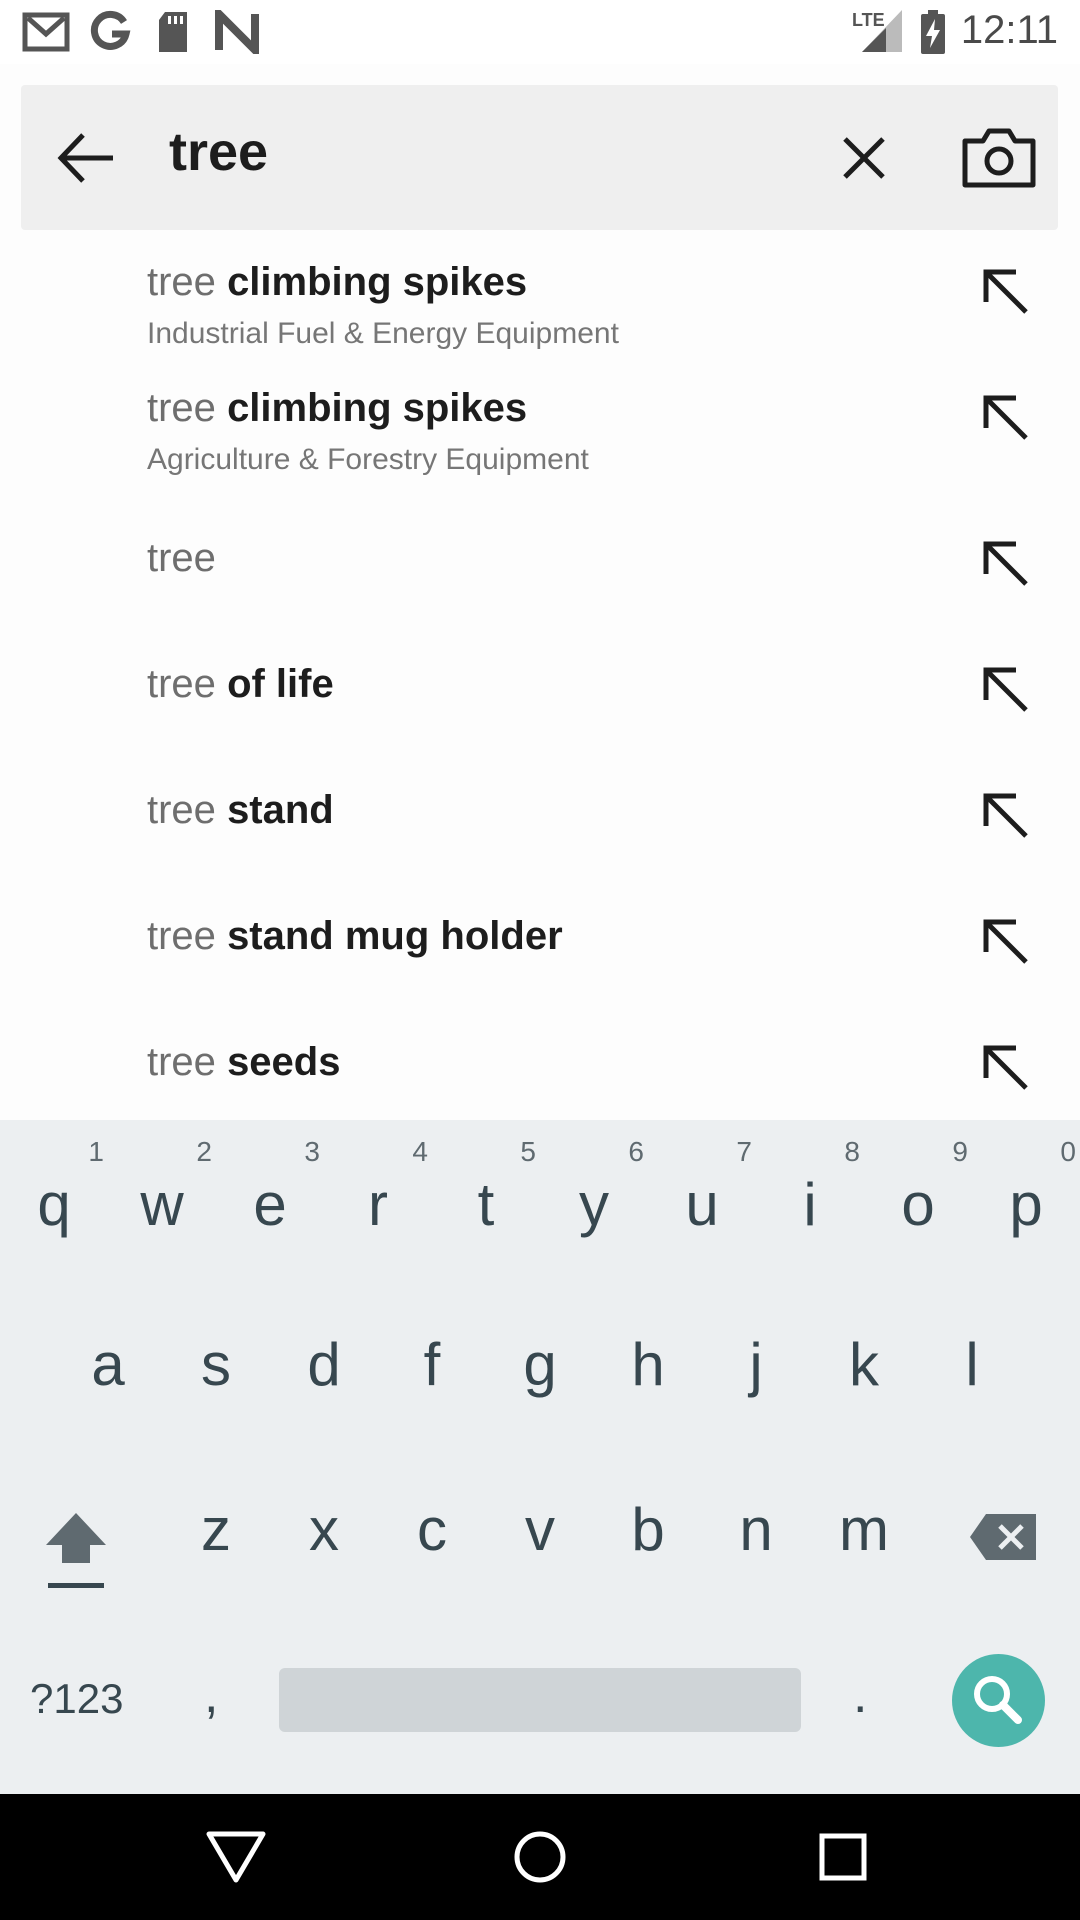  Describe the element at coordinates (378, 1187) in the screenshot. I see `key-r: 4r` at that location.